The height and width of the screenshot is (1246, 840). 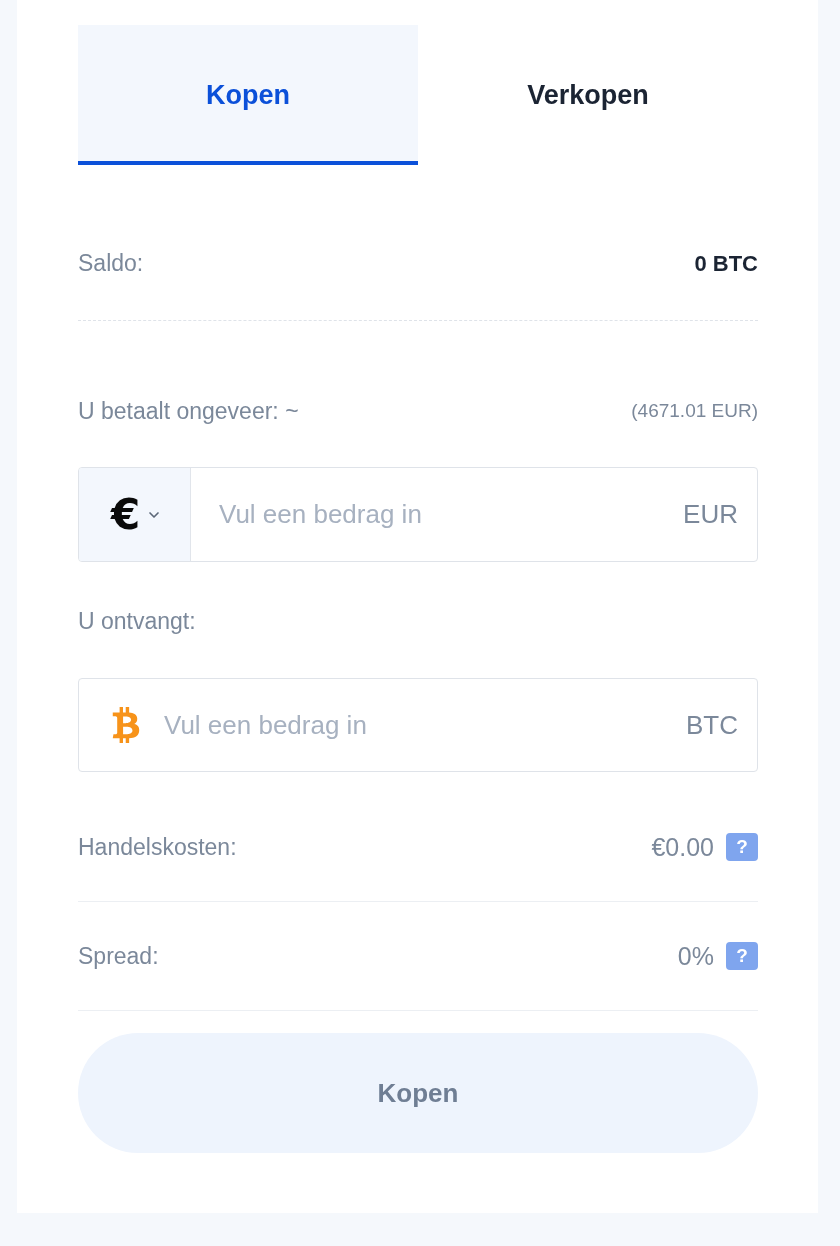 I want to click on currency-code: BTC, so click(x=712, y=725).